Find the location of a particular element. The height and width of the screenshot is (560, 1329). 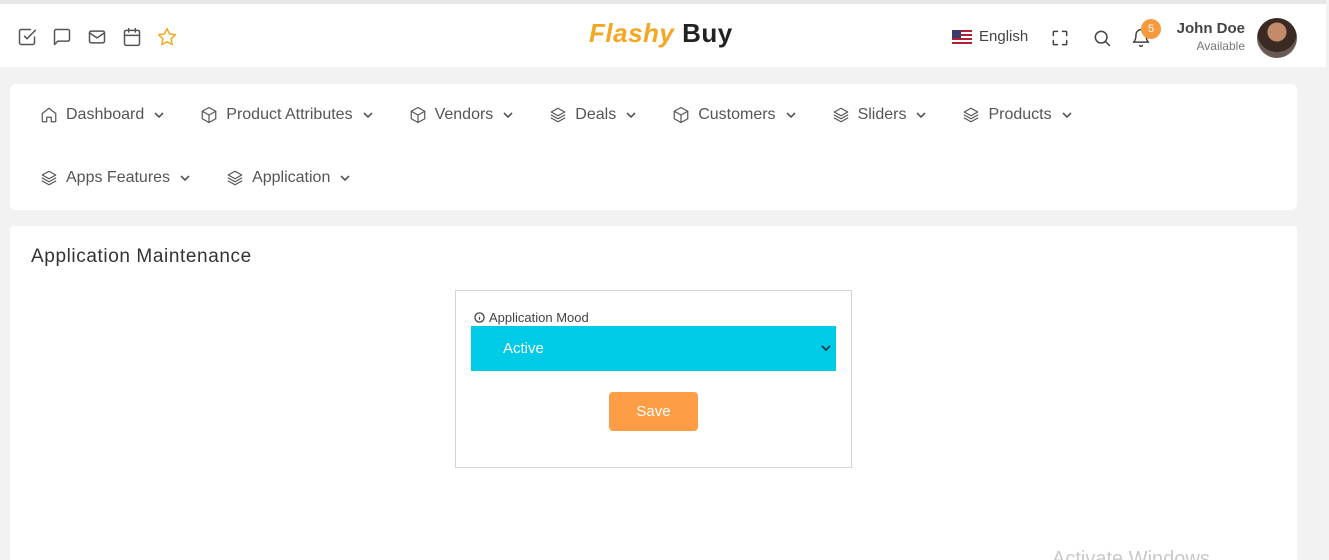

nav-item-sliders: Sliders is located at coordinates (879, 115).